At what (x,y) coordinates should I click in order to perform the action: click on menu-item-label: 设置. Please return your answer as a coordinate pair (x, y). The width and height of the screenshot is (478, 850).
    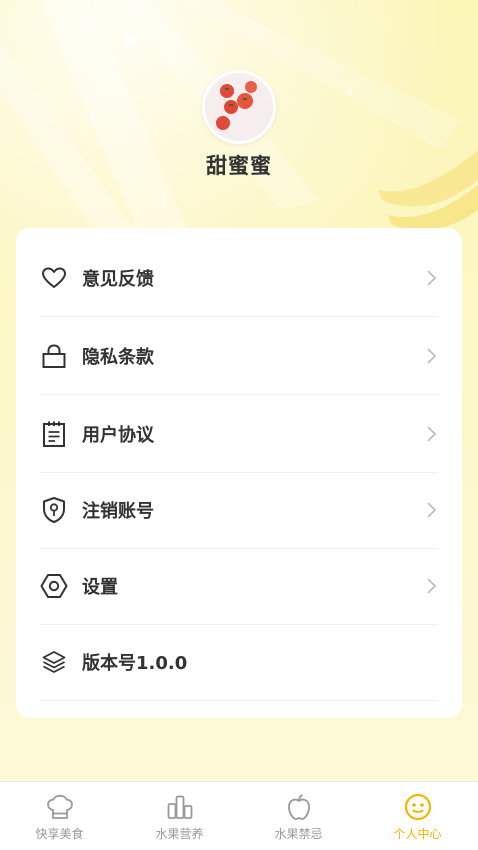
    Looking at the image, I should click on (100, 587).